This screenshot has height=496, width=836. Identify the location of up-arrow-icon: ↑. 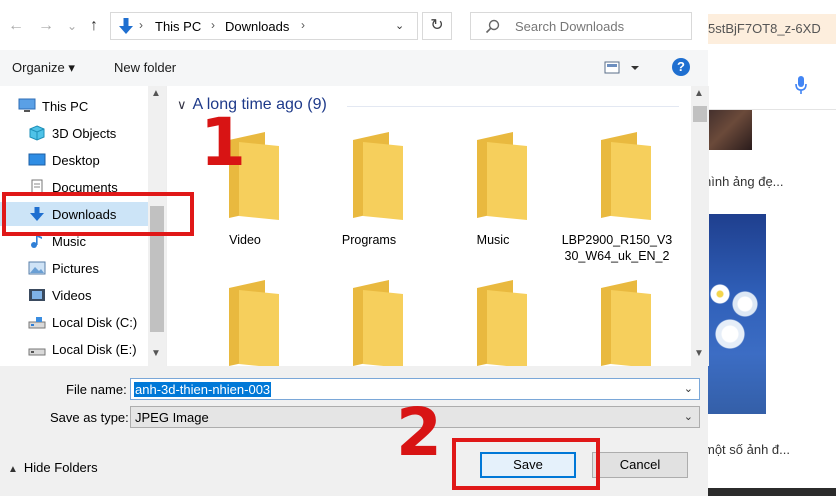
(94, 26).